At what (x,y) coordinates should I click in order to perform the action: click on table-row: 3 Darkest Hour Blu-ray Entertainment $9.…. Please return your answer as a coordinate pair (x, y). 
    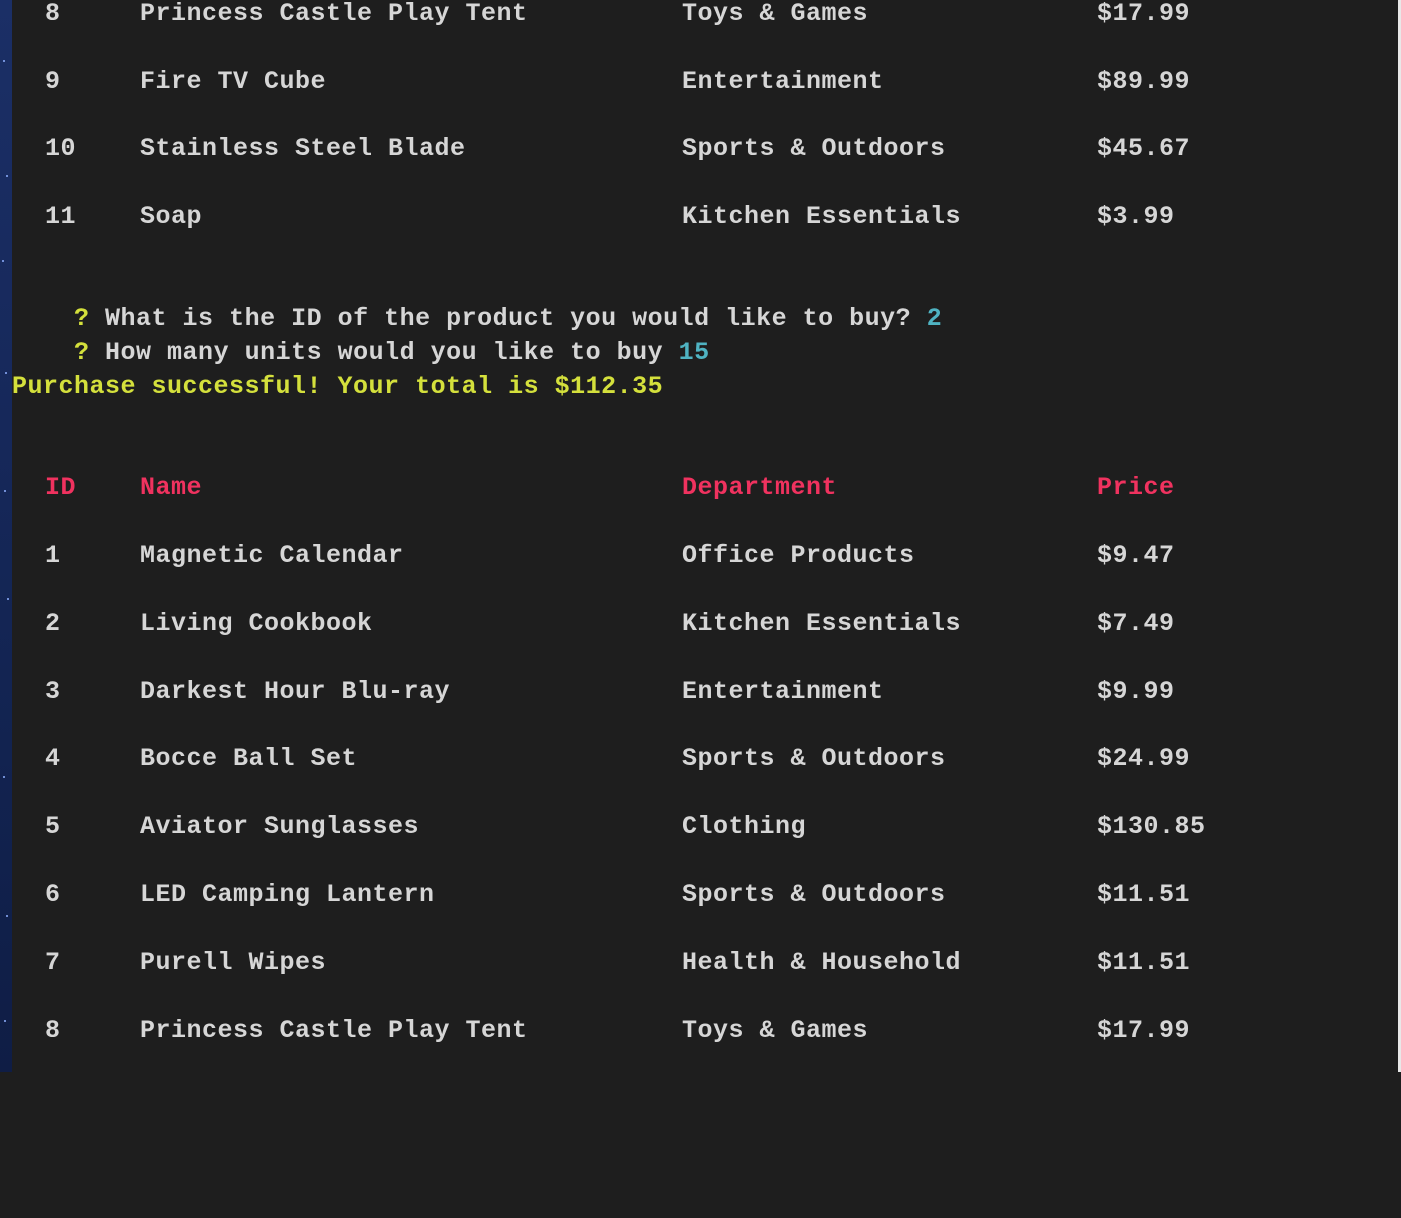
    Looking at the image, I should click on (593, 692).